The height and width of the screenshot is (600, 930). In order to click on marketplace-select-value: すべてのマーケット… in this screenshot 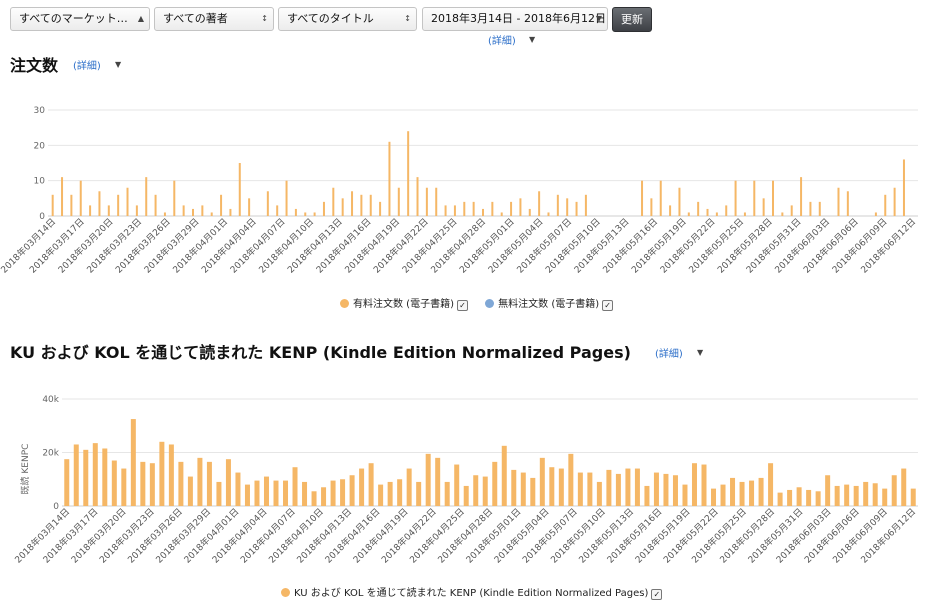, I will do `click(73, 18)`.